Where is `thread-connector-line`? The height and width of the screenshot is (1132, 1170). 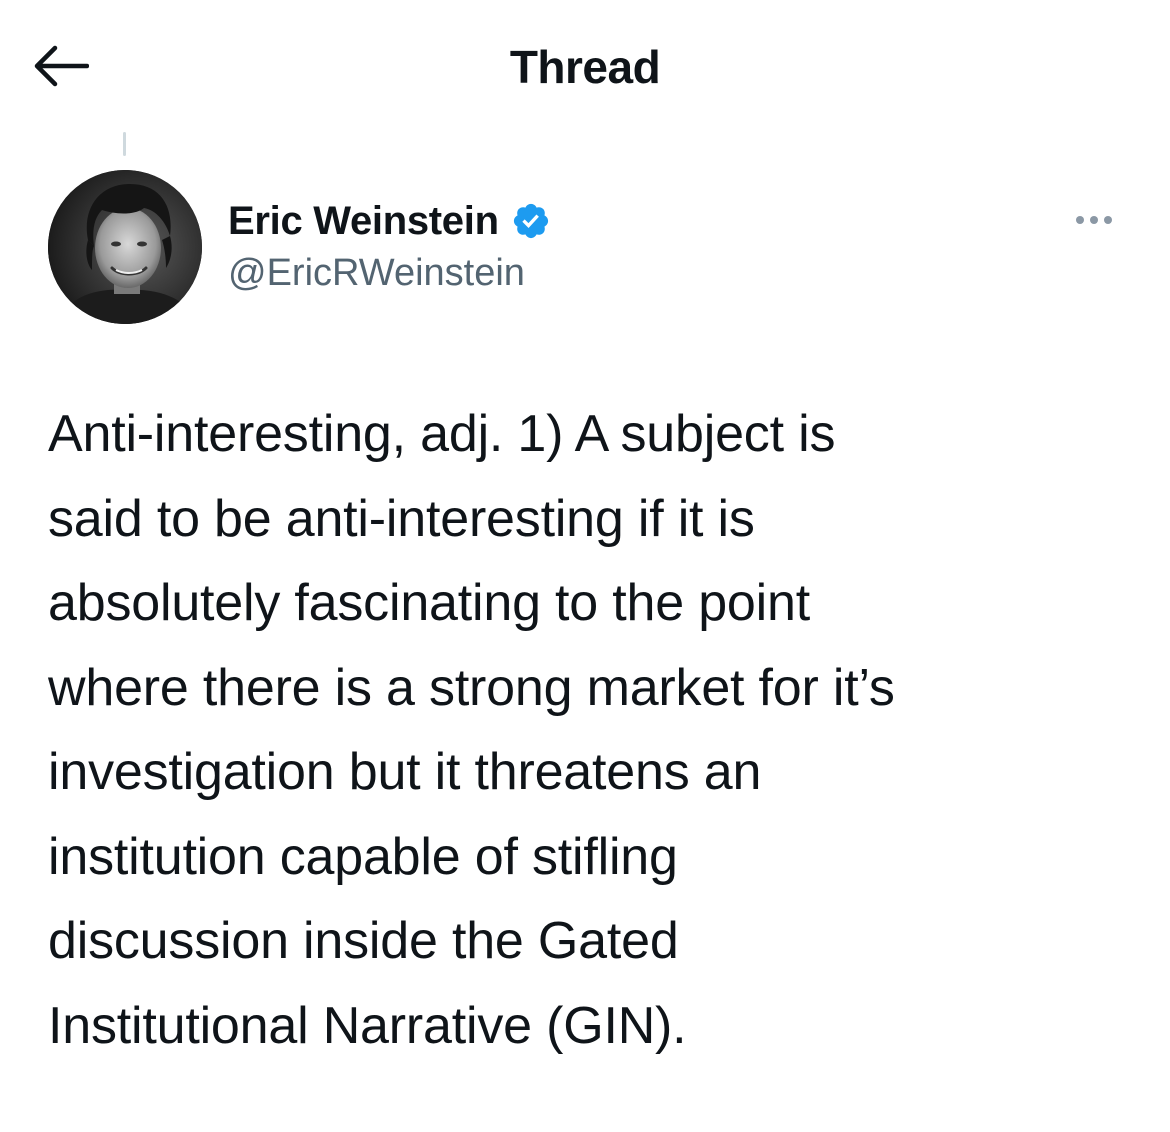
thread-connector-line is located at coordinates (124, 144).